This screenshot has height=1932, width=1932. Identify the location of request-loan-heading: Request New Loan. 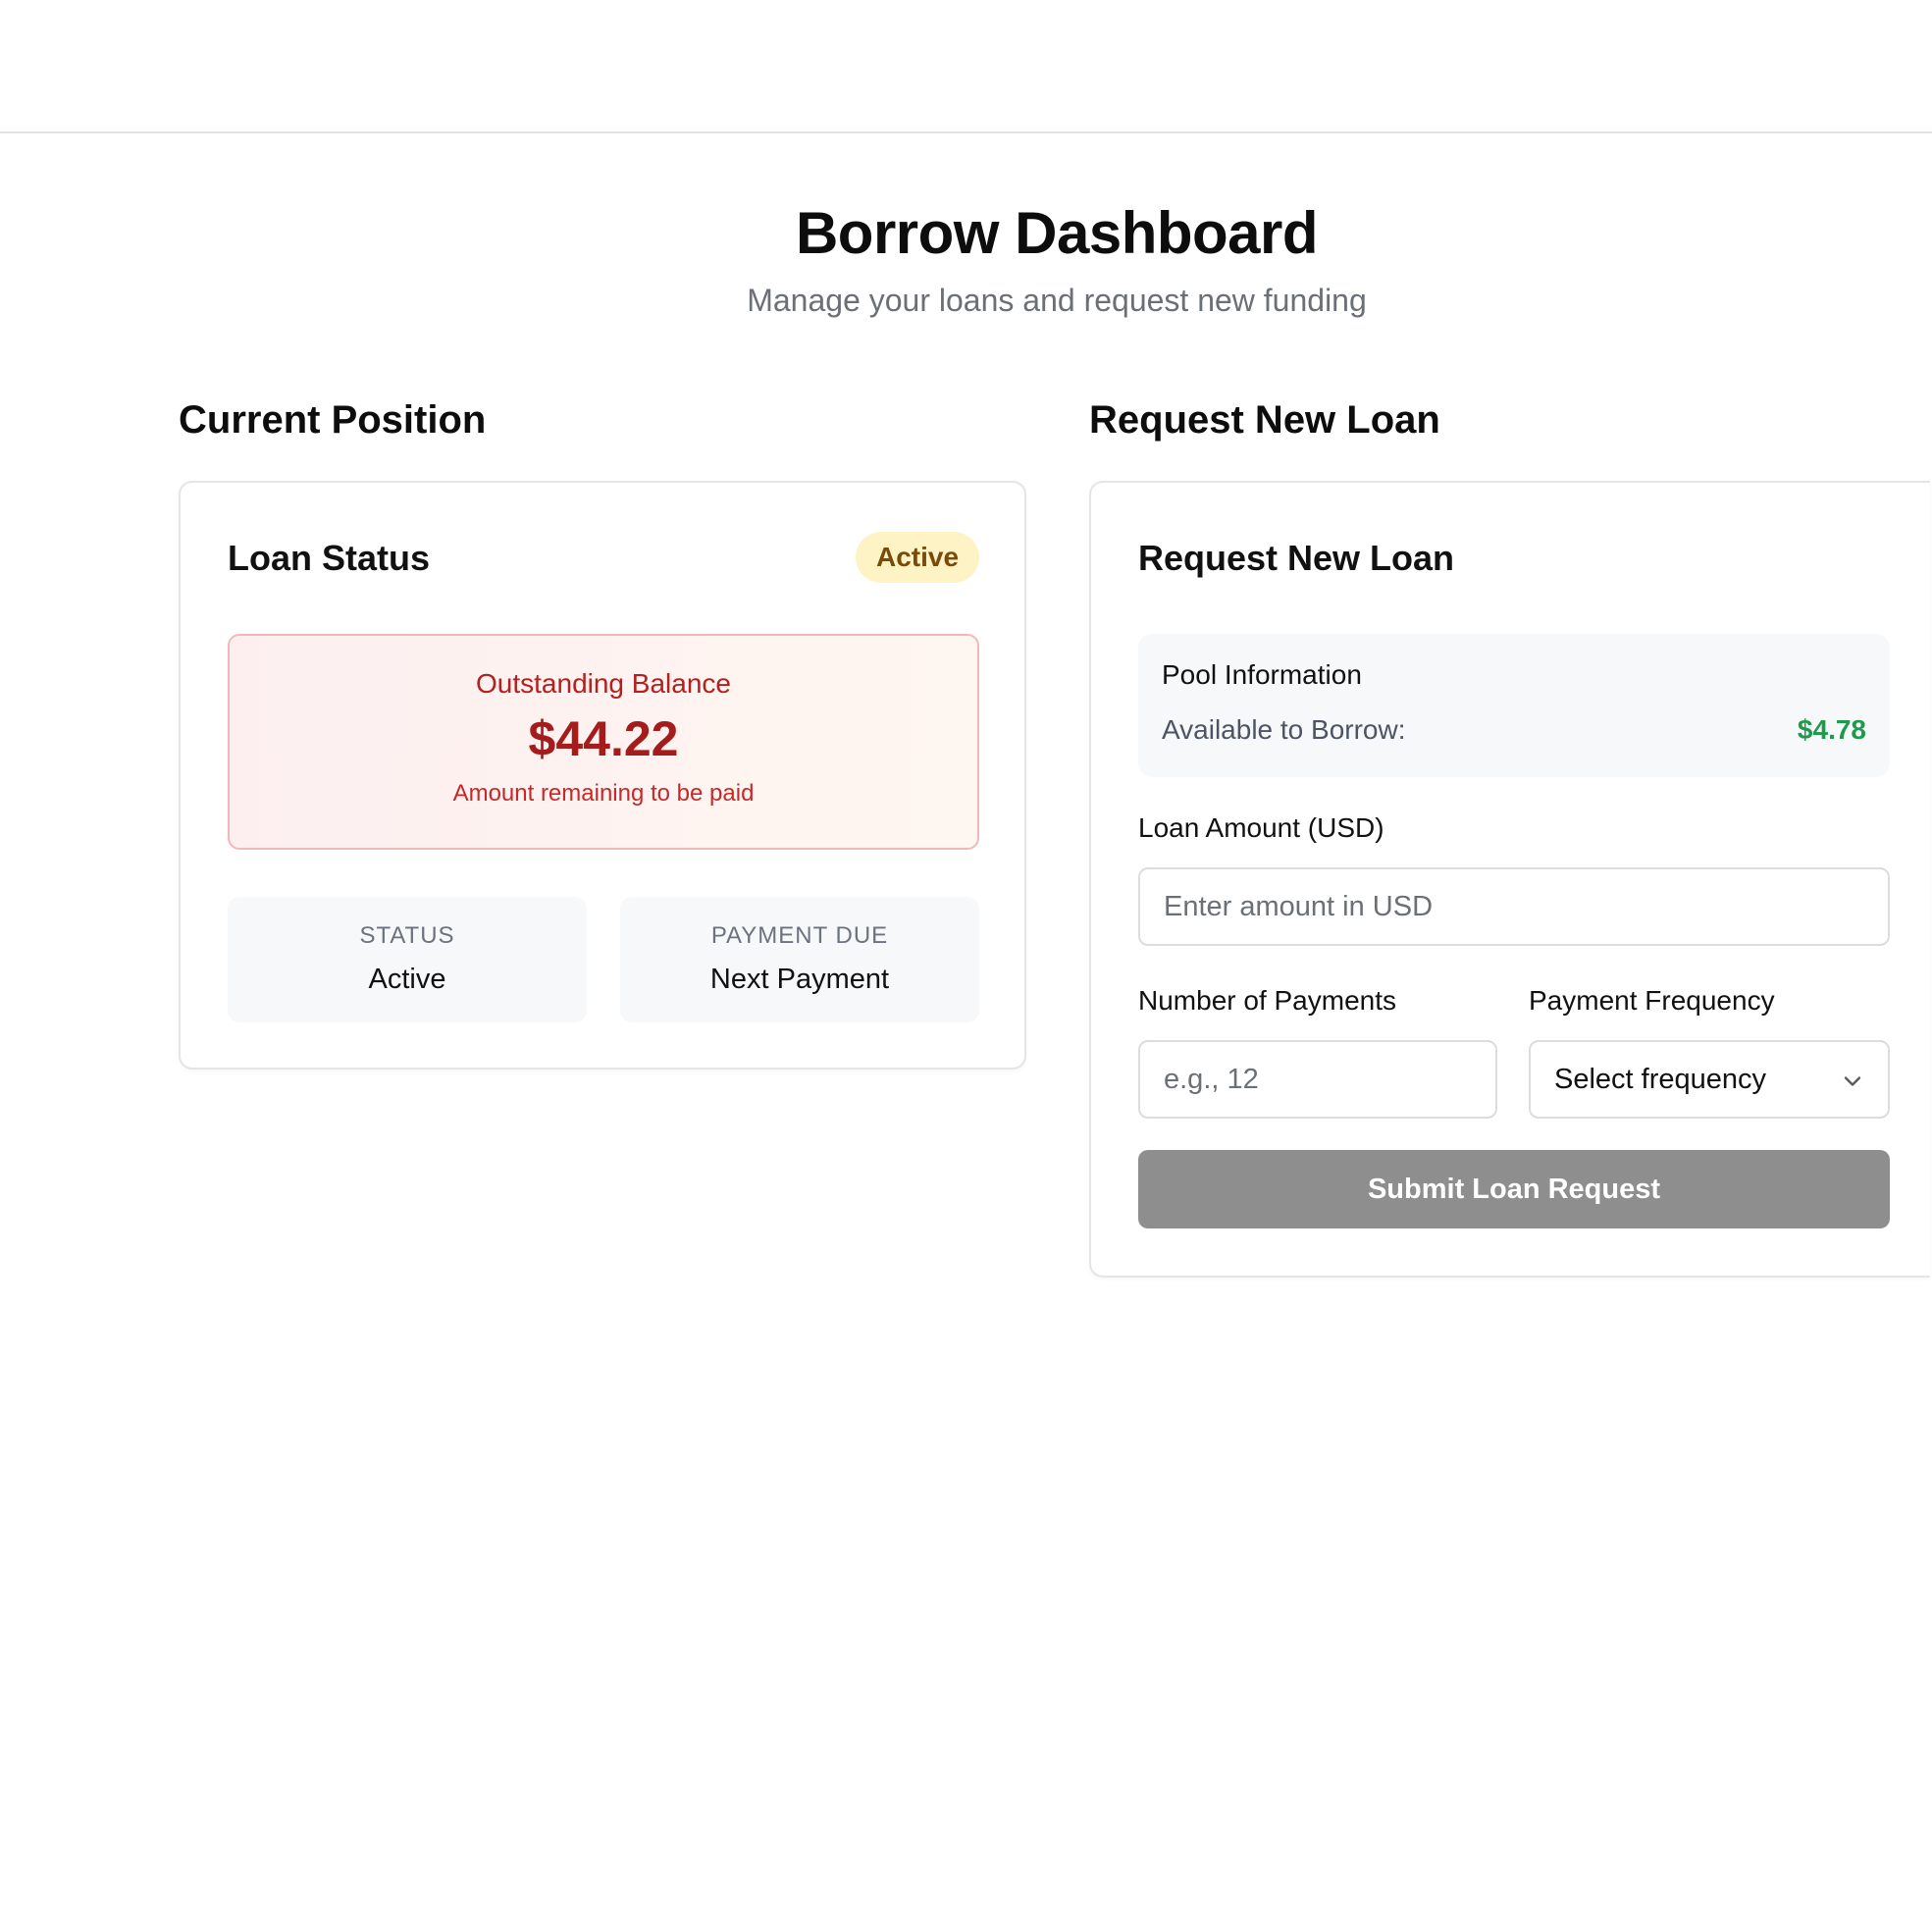
(1264, 420).